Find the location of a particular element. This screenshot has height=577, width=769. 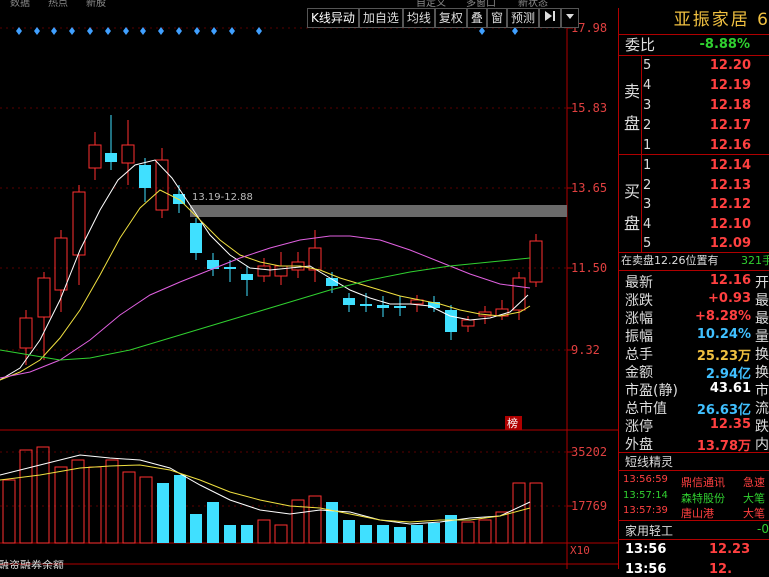

quote-value: +8.28% is located at coordinates (723, 316).